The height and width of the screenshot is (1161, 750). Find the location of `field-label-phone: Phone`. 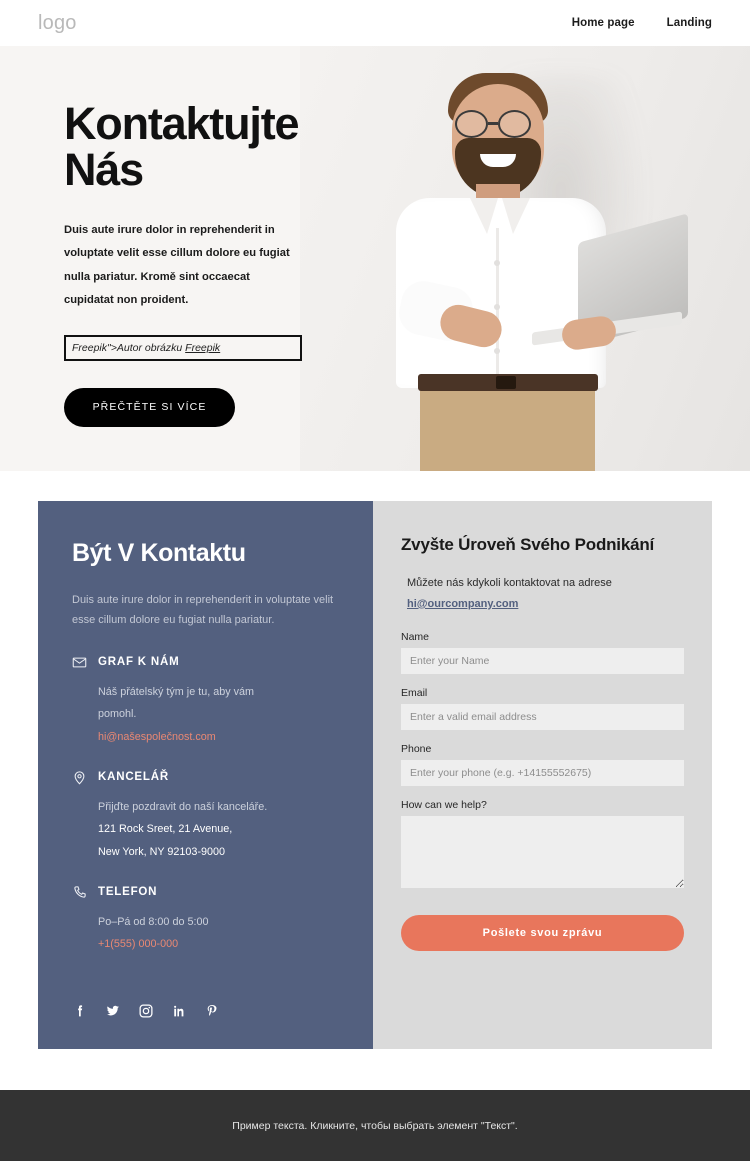

field-label-phone: Phone is located at coordinates (416, 748).